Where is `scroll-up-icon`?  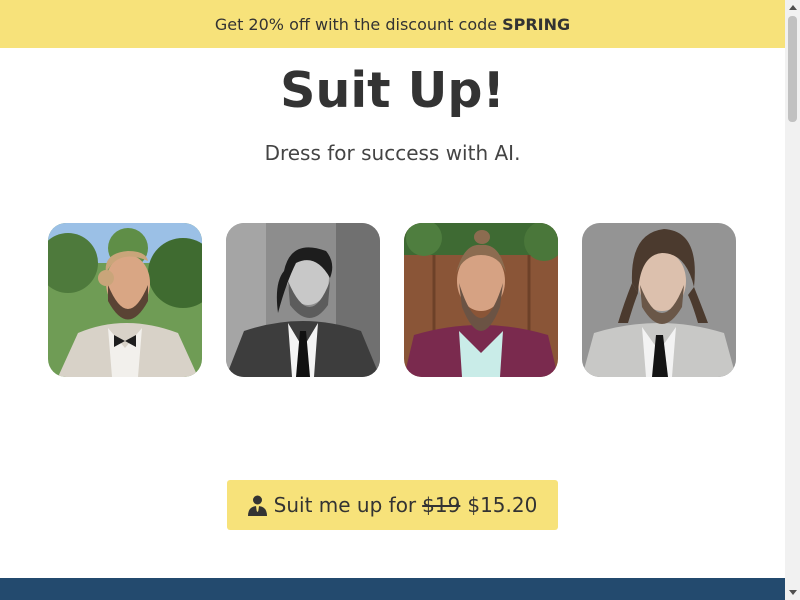
scroll-up-icon is located at coordinates (792, 7).